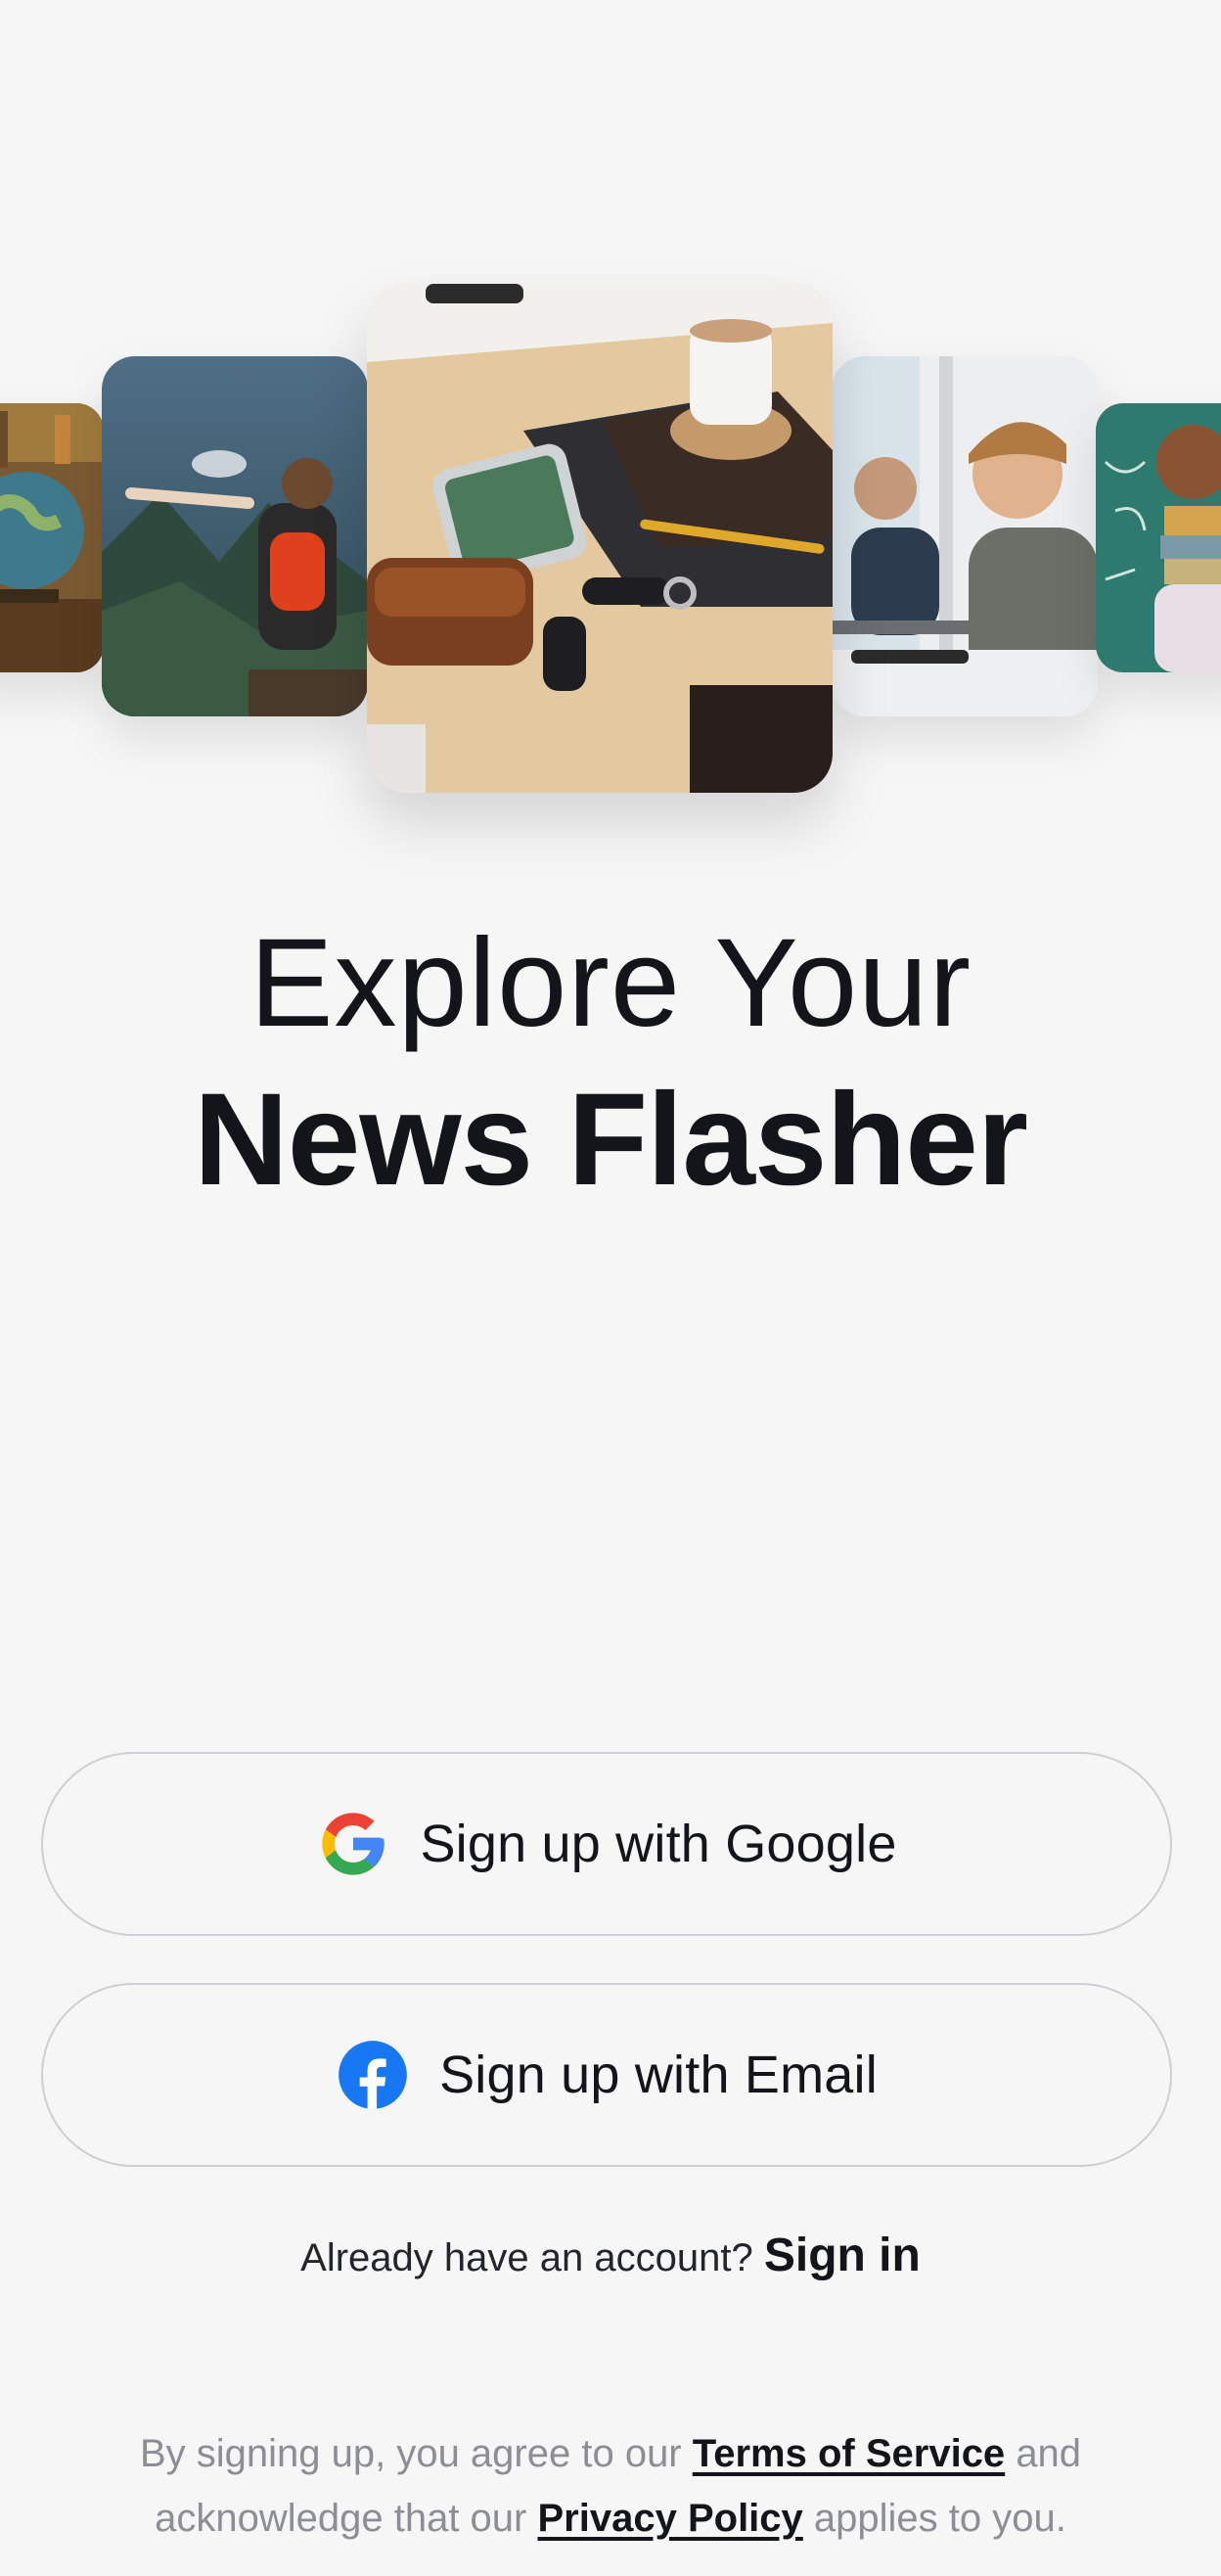  I want to click on signup-email-button: Sign up with Email, so click(606, 2075).